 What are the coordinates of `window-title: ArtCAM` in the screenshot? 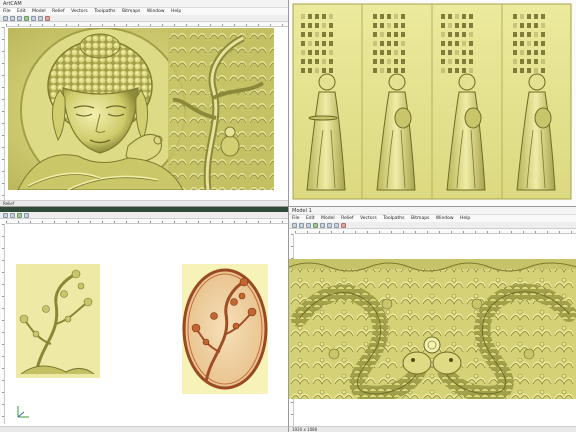 It's located at (144, 4).